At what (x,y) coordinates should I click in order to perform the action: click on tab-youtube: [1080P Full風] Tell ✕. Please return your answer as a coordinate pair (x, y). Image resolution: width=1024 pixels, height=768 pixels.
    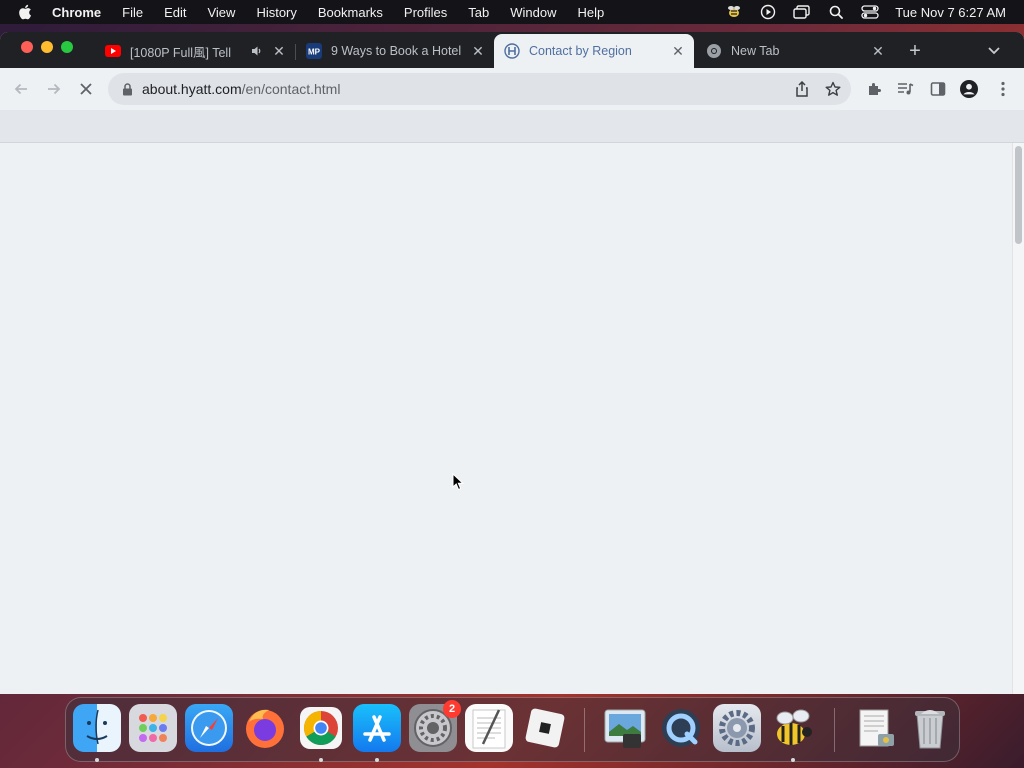
    Looking at the image, I should click on (195, 51).